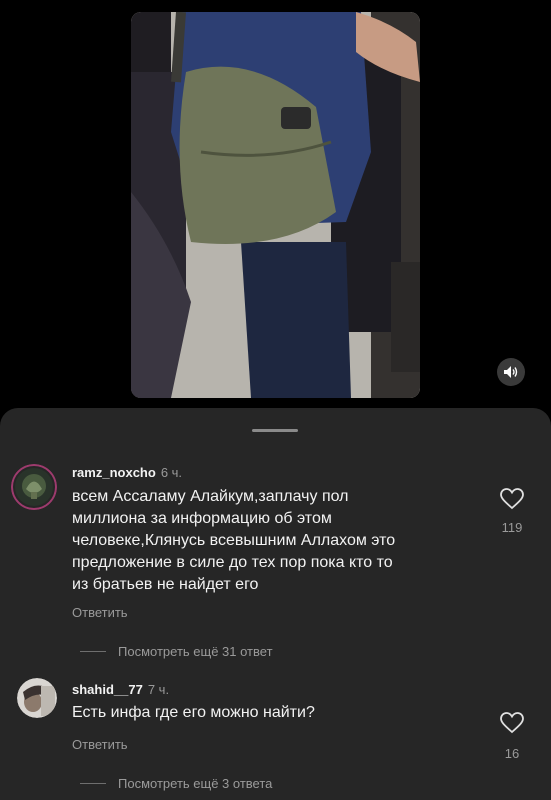  Describe the element at coordinates (158, 689) in the screenshot. I see `comment-time: 7 ч.` at that location.